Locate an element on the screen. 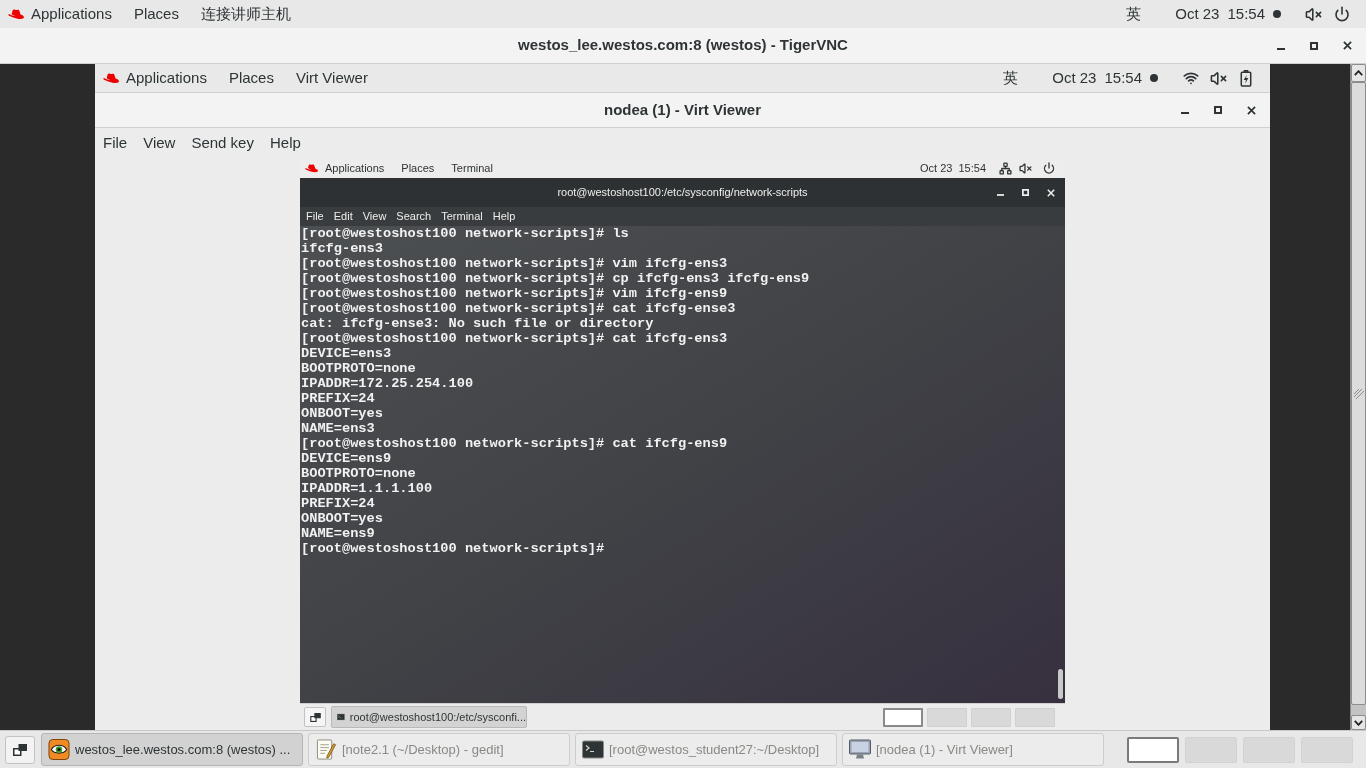 This screenshot has height=768, width=1366. terminal-line: cat: ifcfg-ense3: No such file or directory is located at coordinates (477, 323).